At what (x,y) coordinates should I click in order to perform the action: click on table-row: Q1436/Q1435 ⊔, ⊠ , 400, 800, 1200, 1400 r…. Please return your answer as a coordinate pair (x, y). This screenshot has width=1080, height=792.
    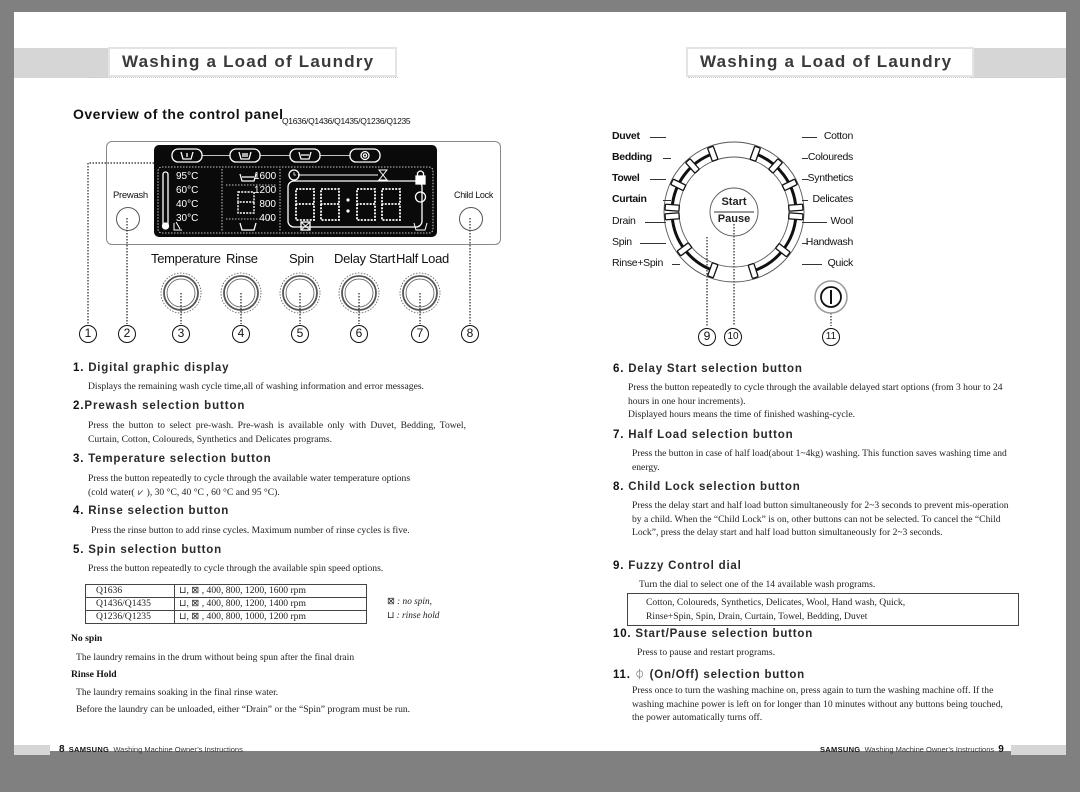
    Looking at the image, I should click on (226, 604).